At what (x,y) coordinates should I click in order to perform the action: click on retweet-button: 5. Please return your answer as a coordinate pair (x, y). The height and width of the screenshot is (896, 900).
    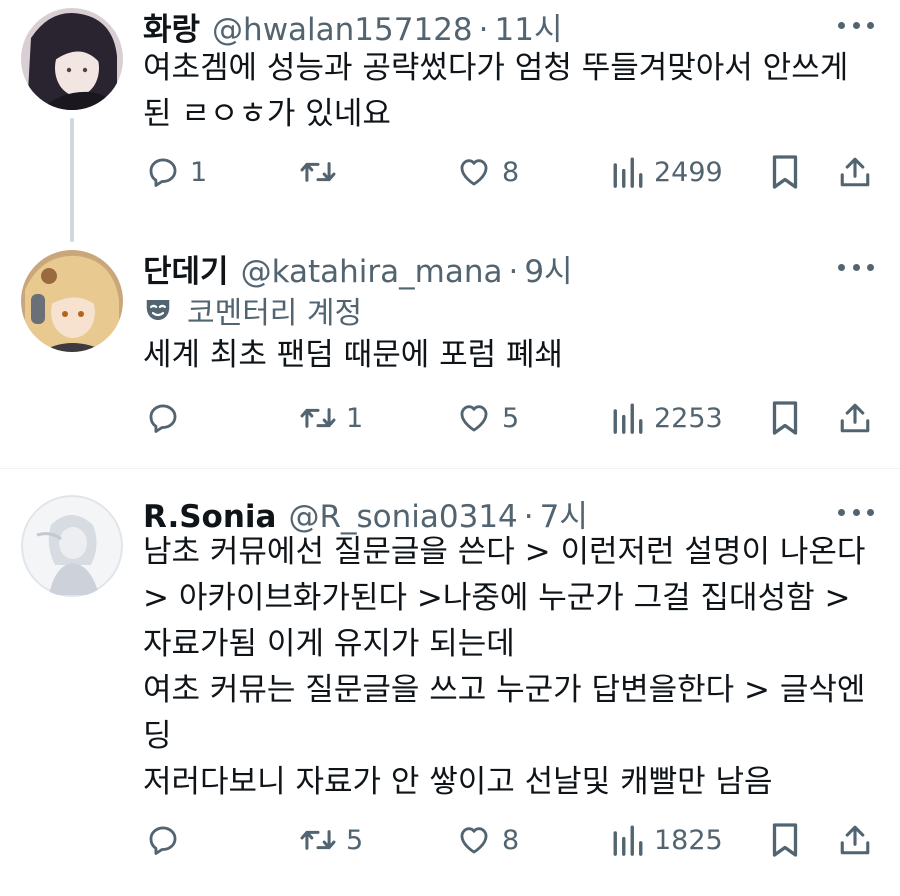
    Looking at the image, I should click on (331, 840).